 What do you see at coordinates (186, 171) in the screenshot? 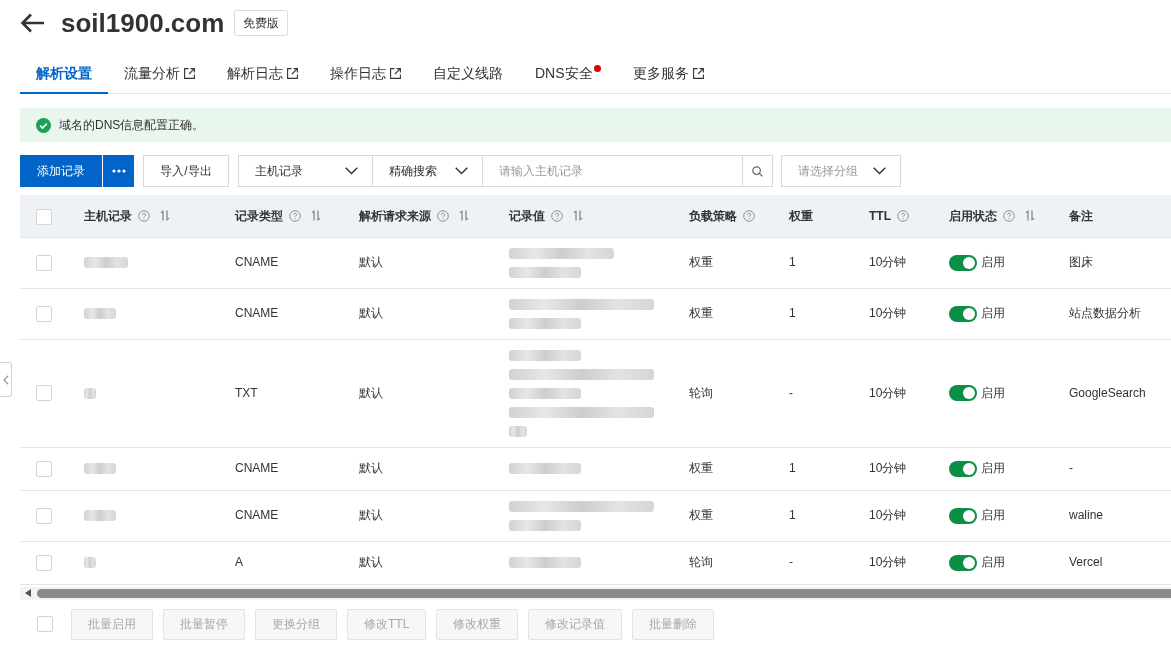
I see `import-export-button: 导入/导出` at bounding box center [186, 171].